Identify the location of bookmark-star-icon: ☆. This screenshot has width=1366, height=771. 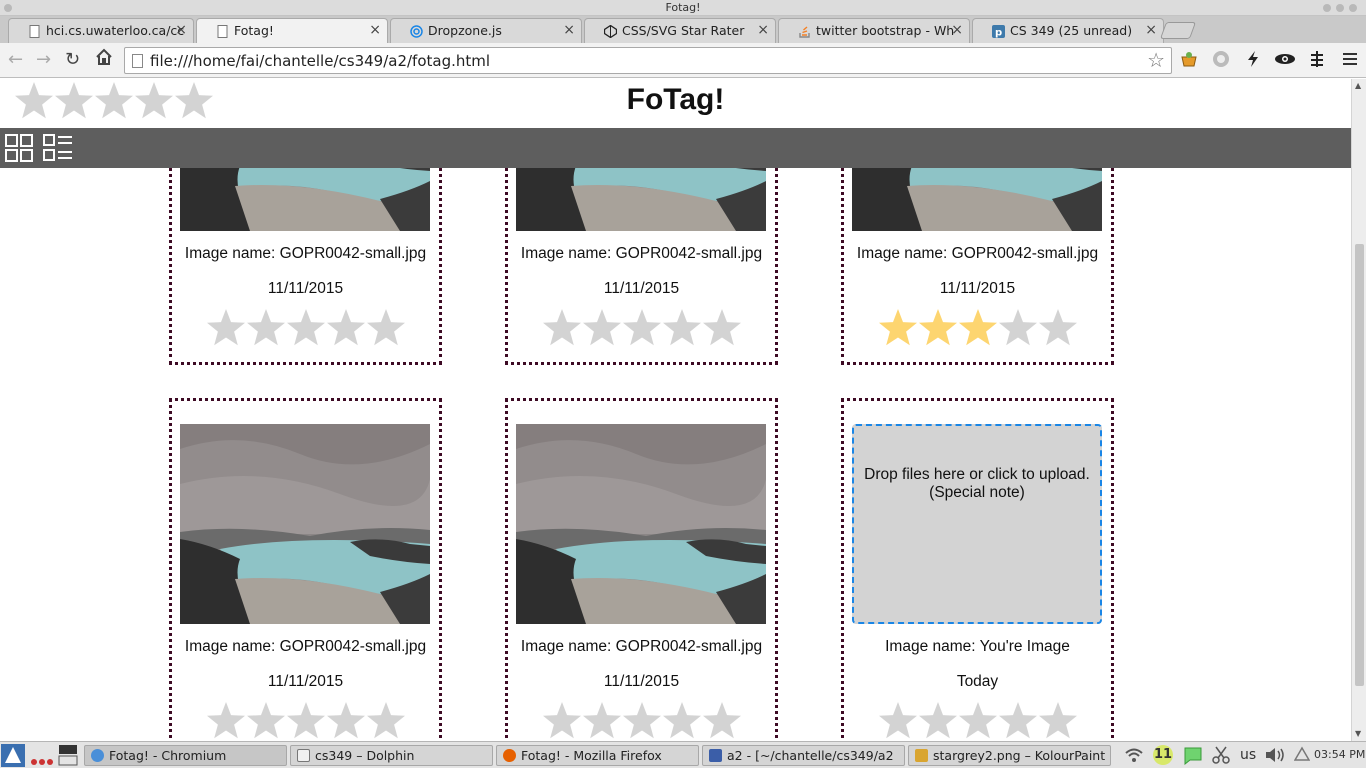
(1156, 60).